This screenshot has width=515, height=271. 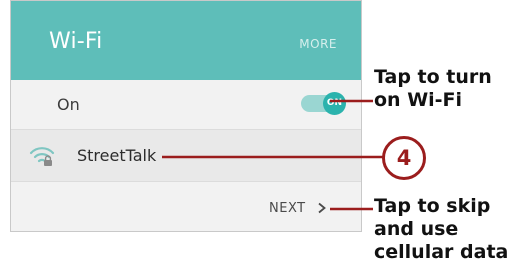 I want to click on callout-text: cellular data, so click(x=441, y=252).